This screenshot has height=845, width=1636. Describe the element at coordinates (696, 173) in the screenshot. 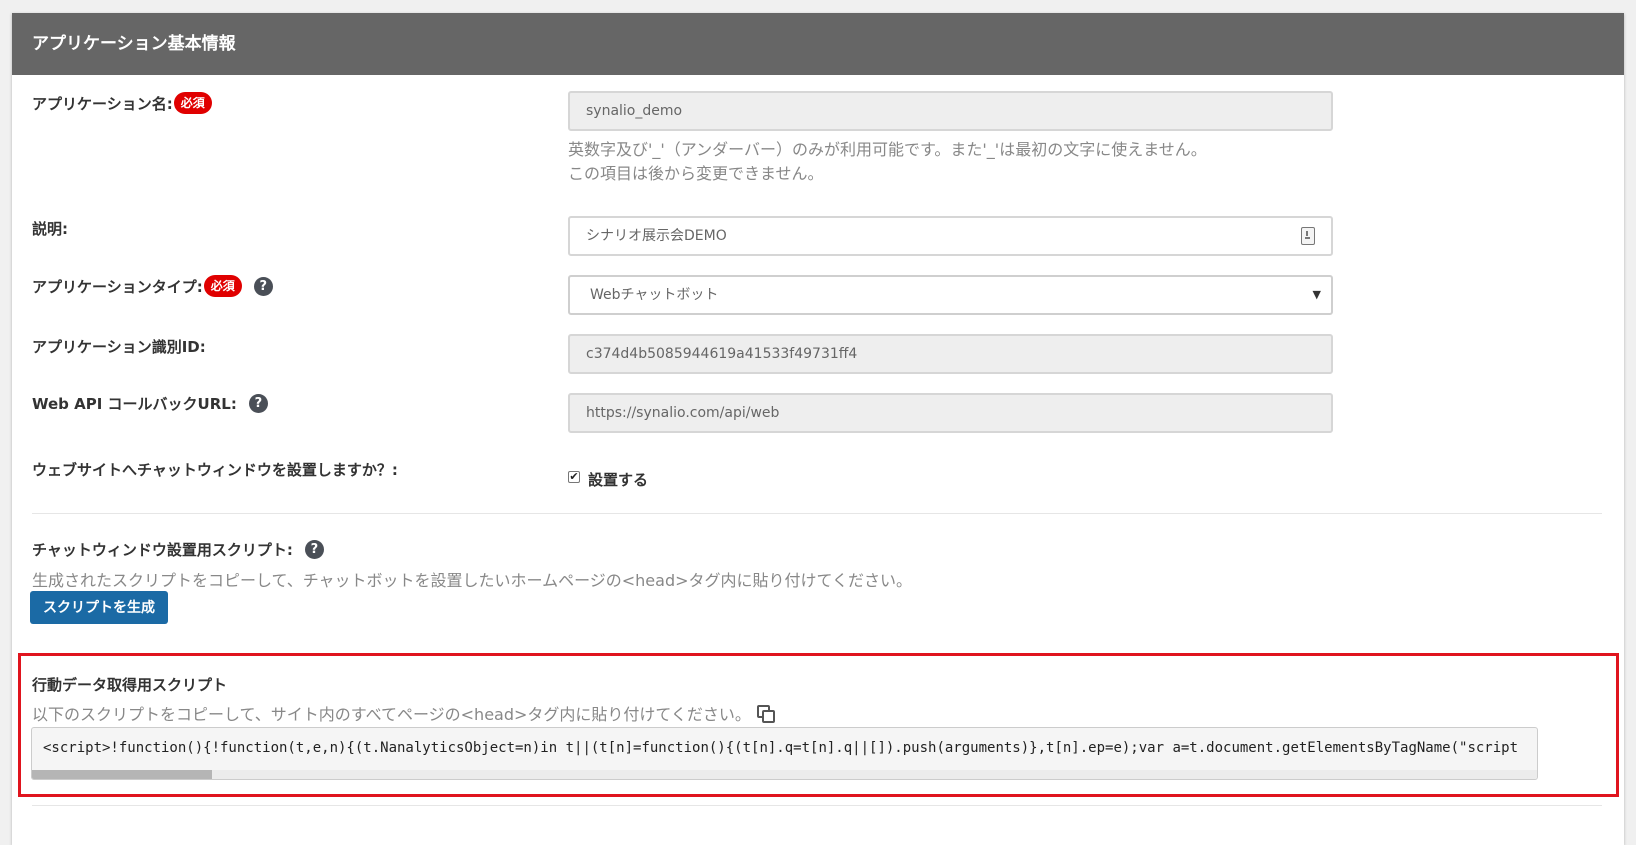

I see `app-name-note-2: この項目は後から変更できません。` at that location.